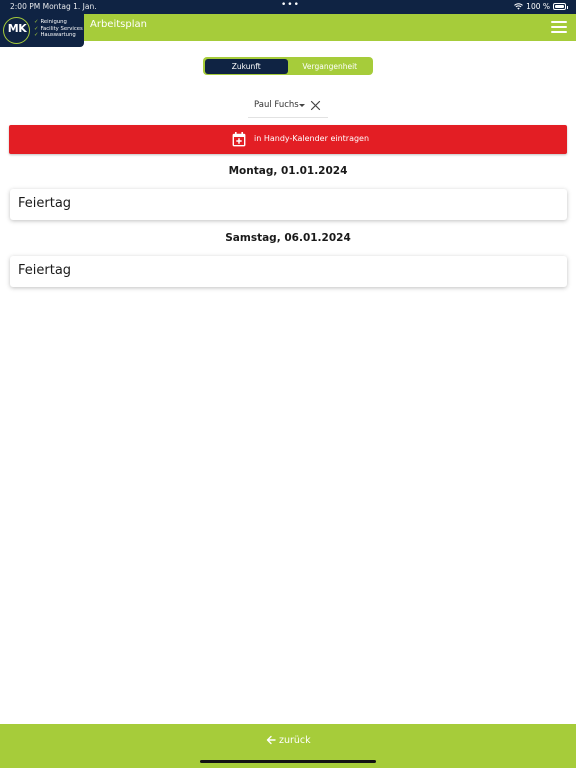 The width and height of the screenshot is (576, 768). I want to click on logo-line-facility: Facility Services, so click(61, 28).